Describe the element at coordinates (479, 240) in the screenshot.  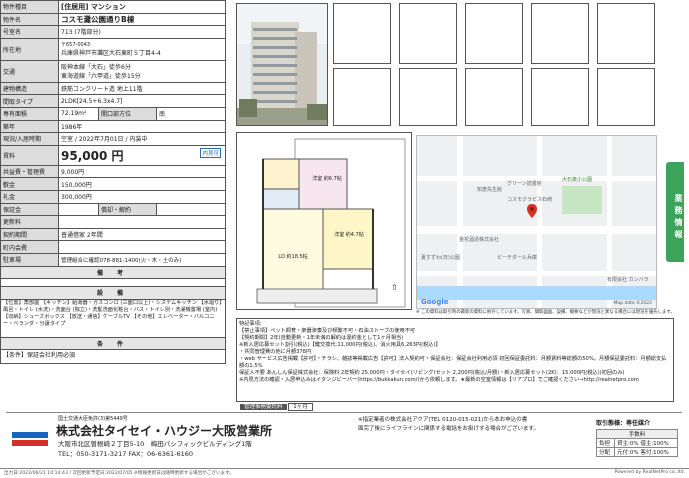
I see `map-label-4: 金花酒造株式会社` at that location.